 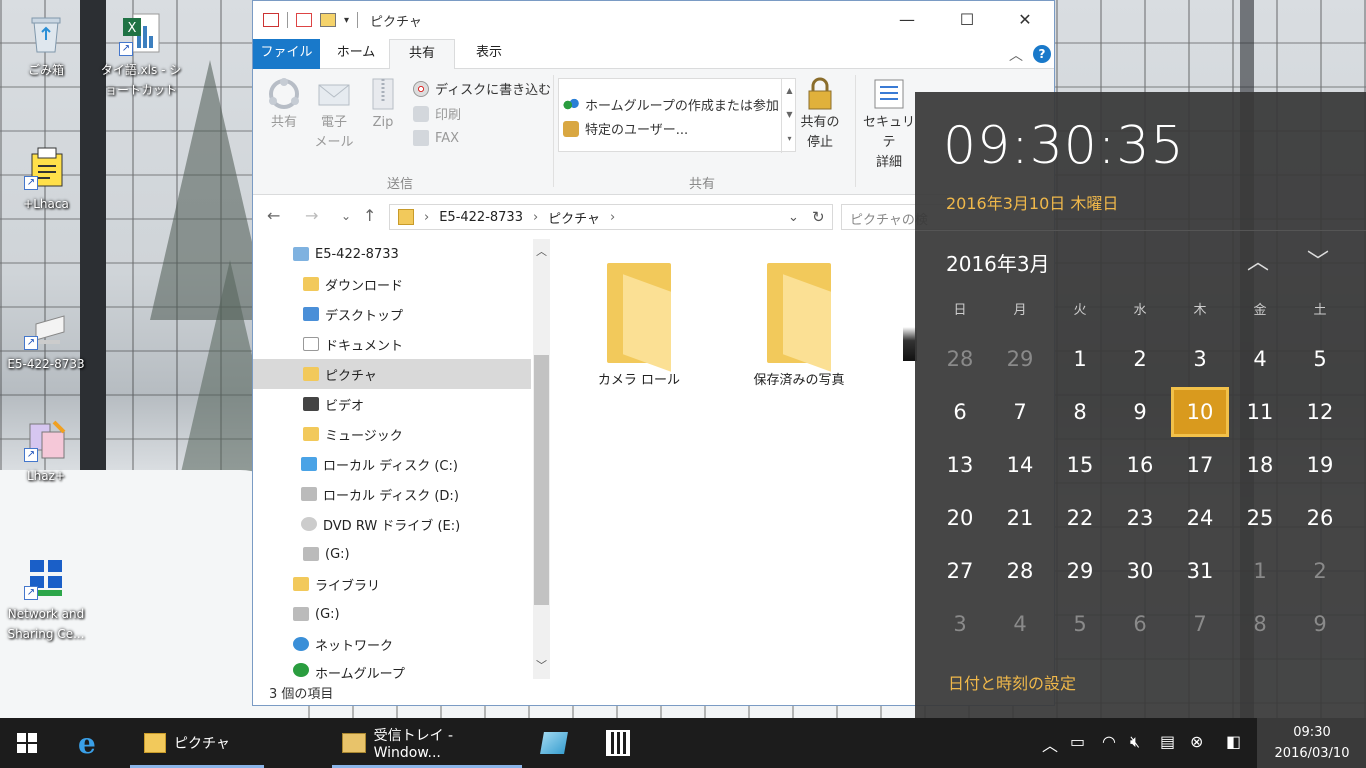 What do you see at coordinates (1080, 465) in the screenshot?
I see `calendar-day: 15` at bounding box center [1080, 465].